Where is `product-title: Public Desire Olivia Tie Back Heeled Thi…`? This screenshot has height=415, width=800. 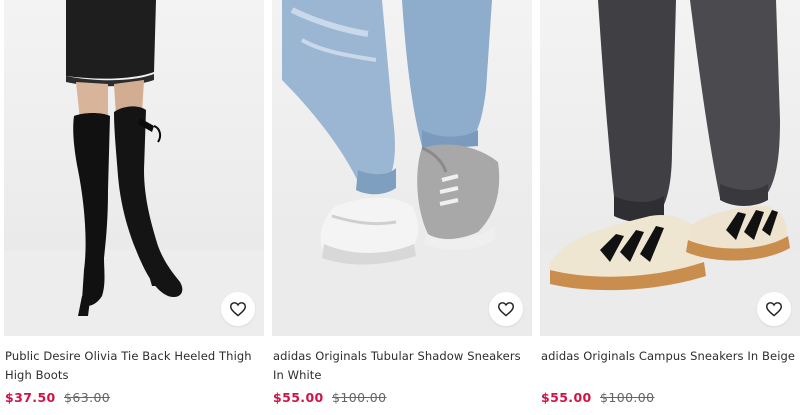
product-title: Public Desire Olivia Tie Back Heeled Thi… is located at coordinates (133, 366).